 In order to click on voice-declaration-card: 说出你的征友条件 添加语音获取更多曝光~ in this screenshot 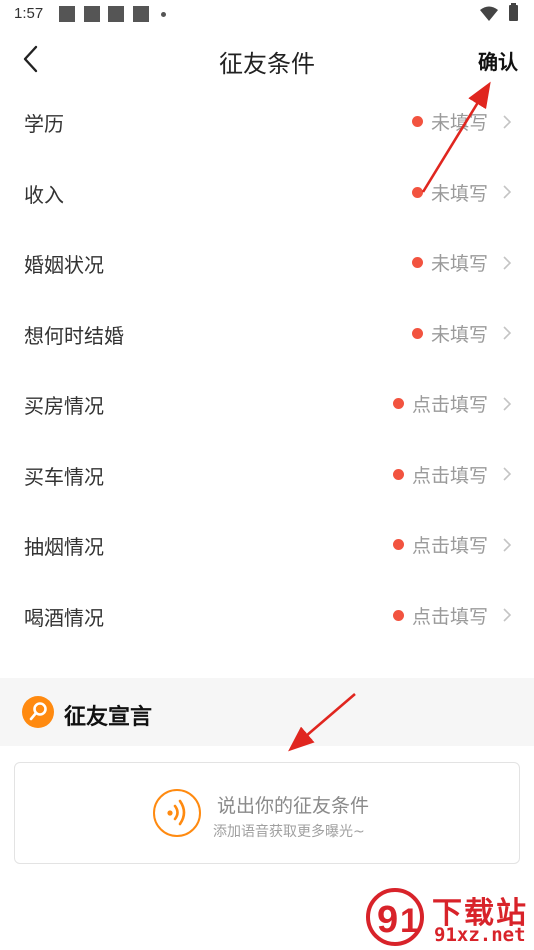, I will do `click(267, 813)`.